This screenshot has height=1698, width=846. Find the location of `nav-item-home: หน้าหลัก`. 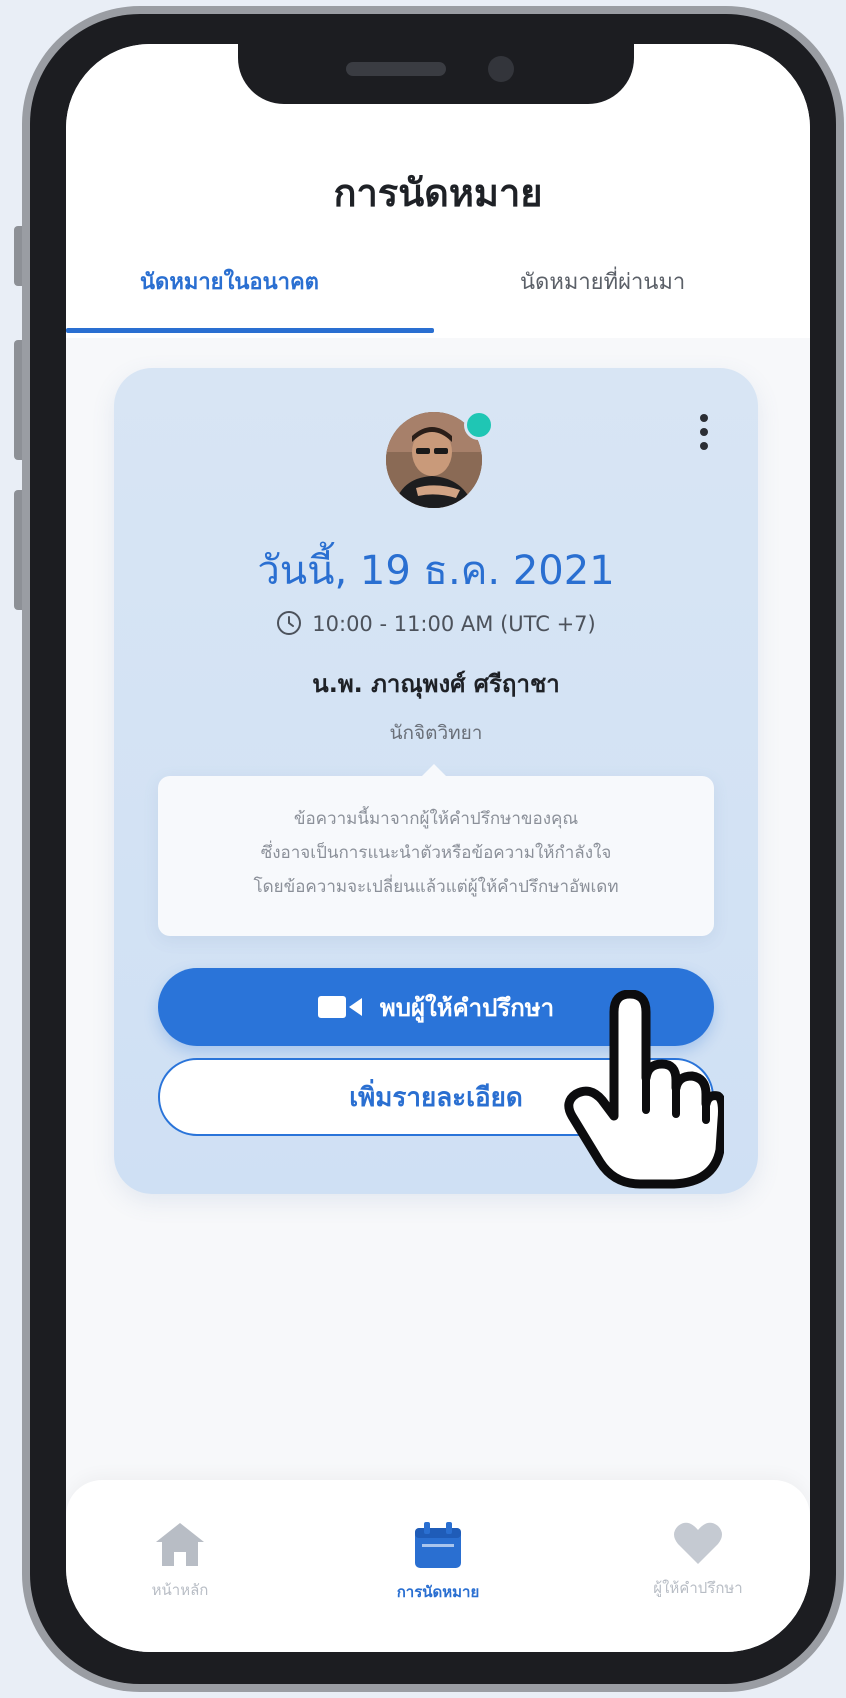

nav-item-home: หน้าหลัก is located at coordinates (180, 1561).